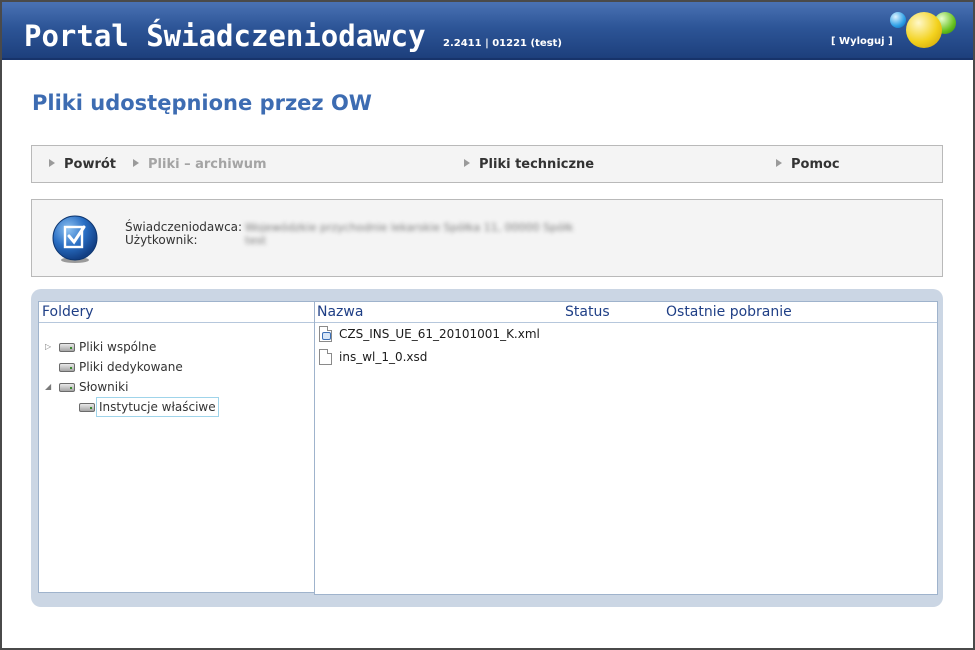 The height and width of the screenshot is (650, 975). I want to click on logo-balls-icon, so click(926, 32).